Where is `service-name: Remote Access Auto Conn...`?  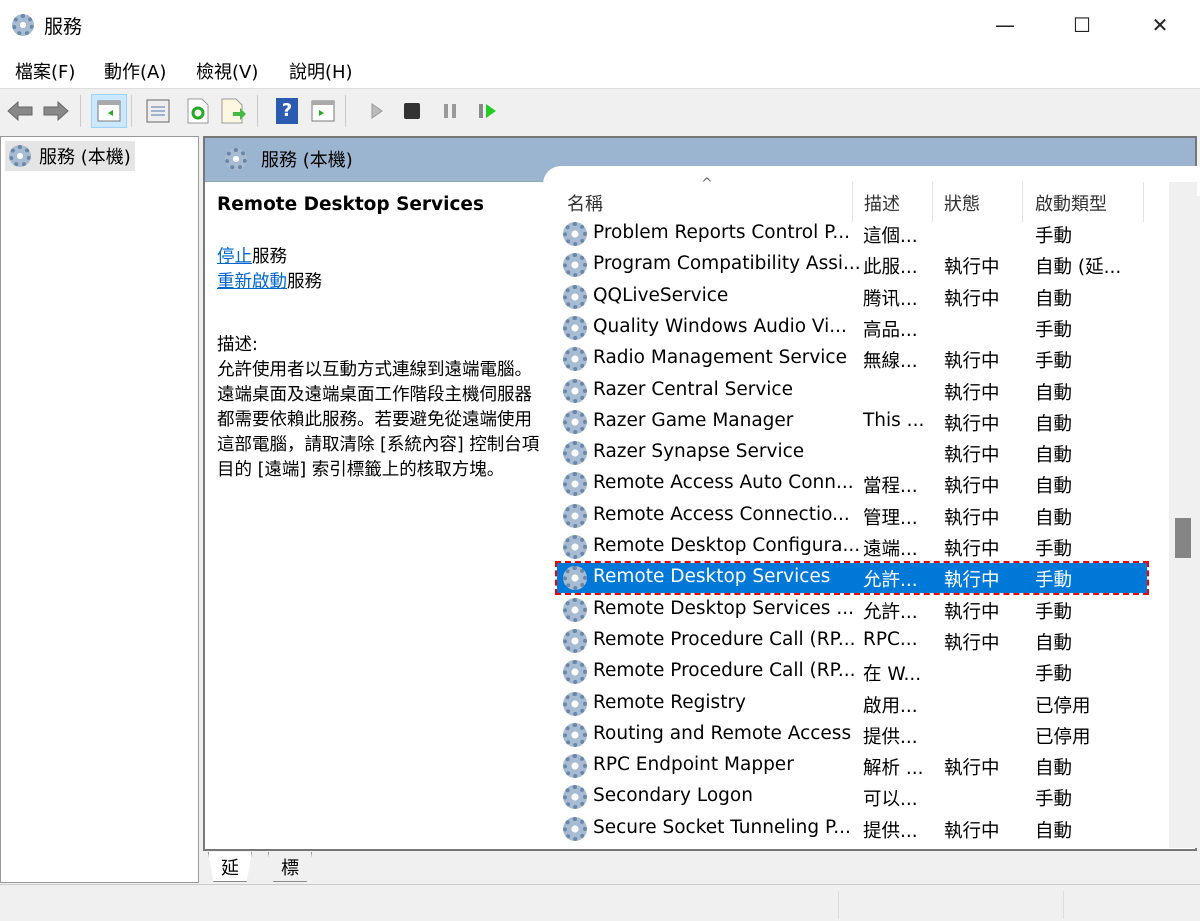
service-name: Remote Access Auto Conn... is located at coordinates (723, 483).